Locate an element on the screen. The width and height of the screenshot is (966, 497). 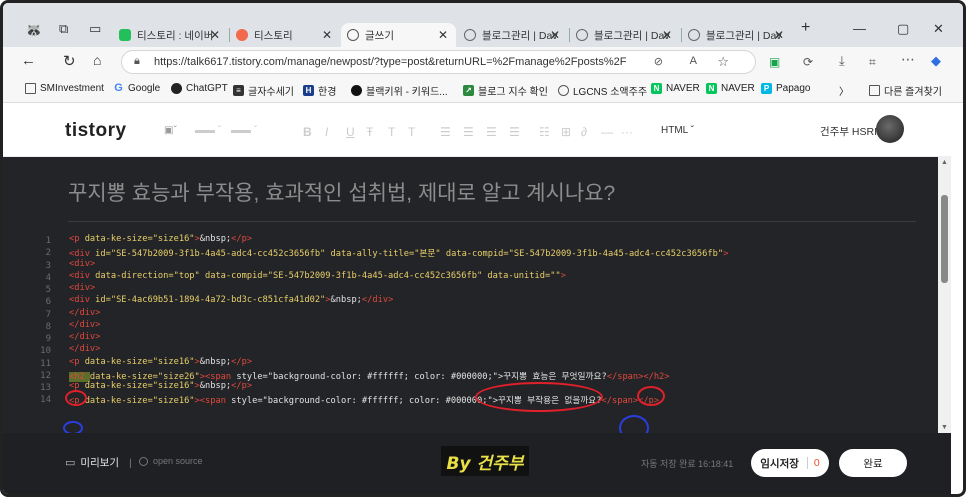
bookmark-blog-index: ↗ 블로그 지수 확인 is located at coordinates (505, 90).